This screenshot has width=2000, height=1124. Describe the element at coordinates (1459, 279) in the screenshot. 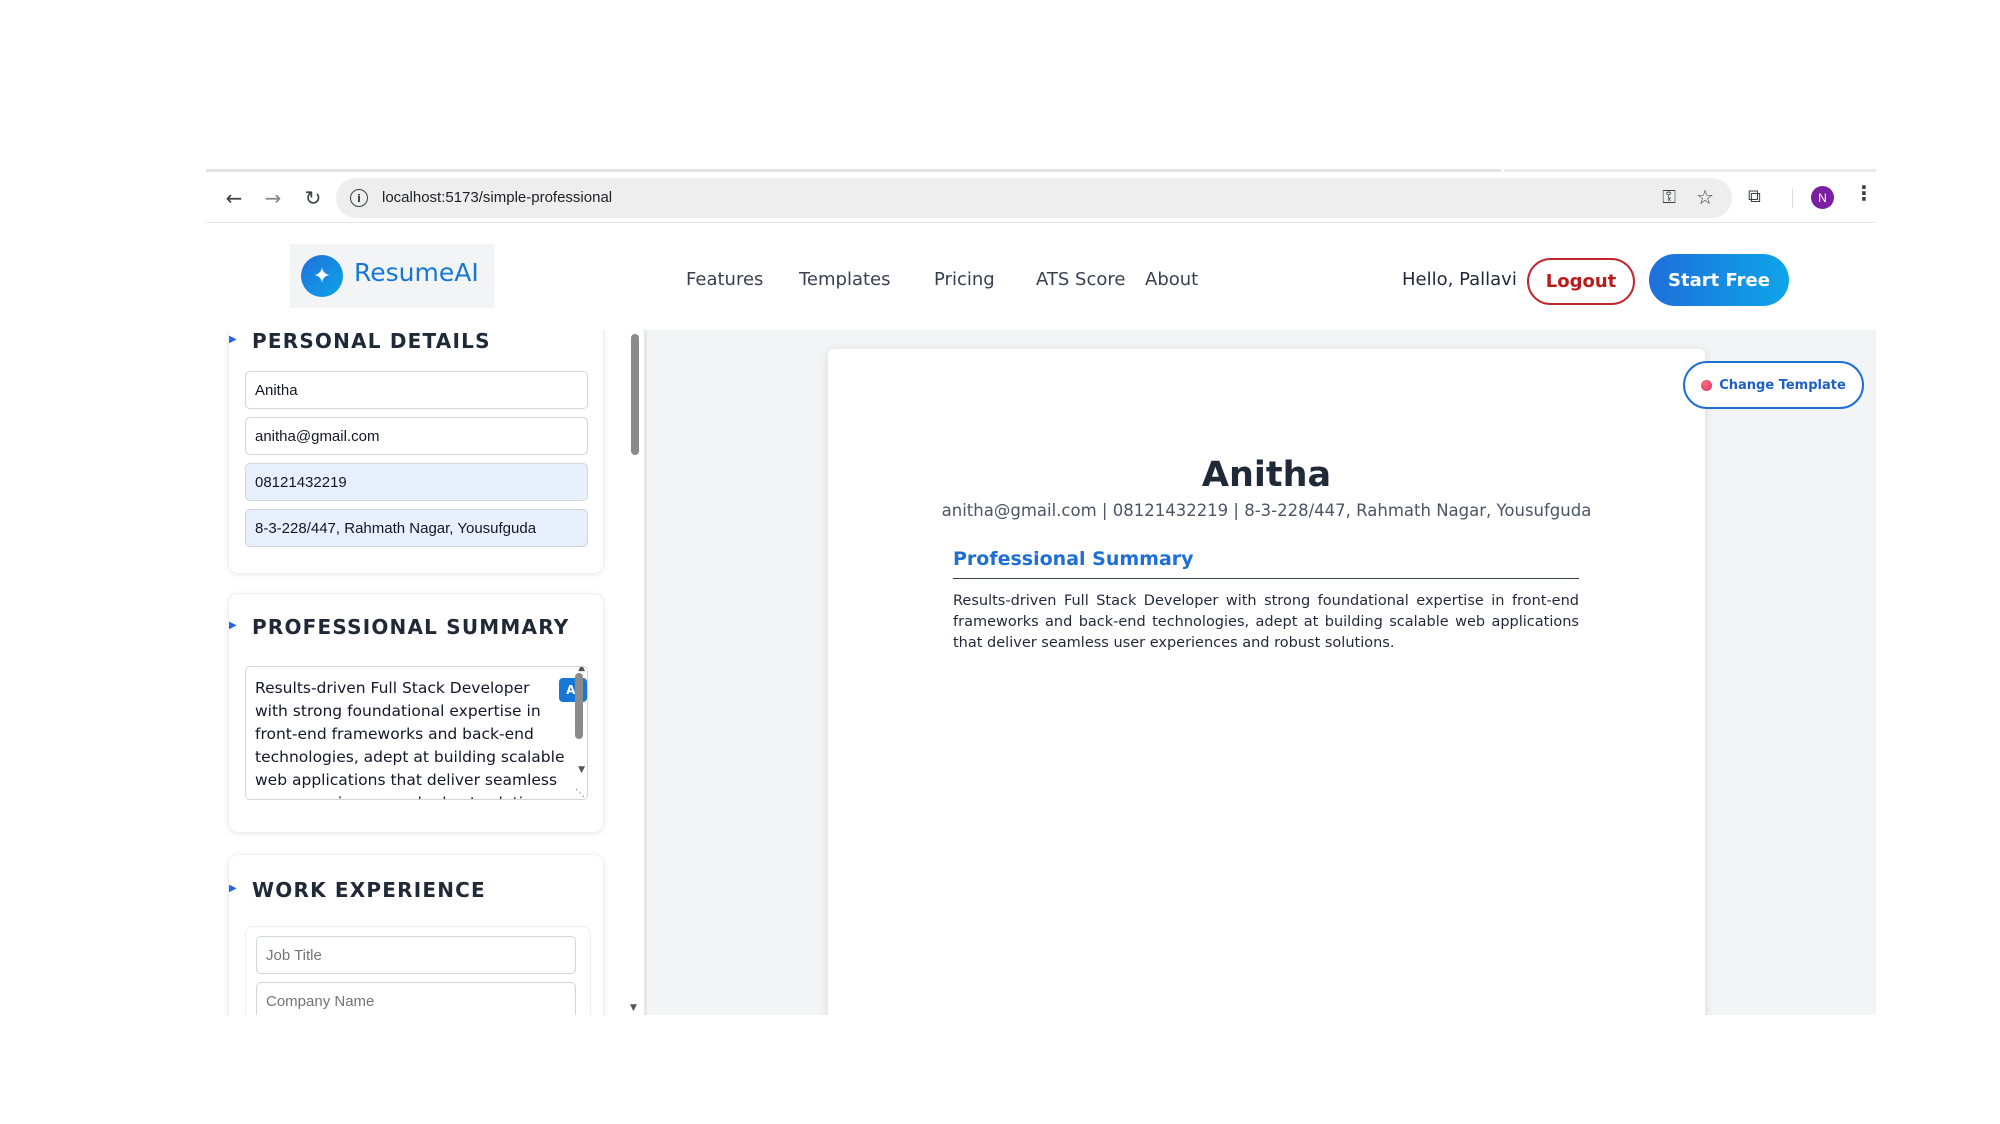

I see `user-greeting: Hello, Pallavi` at that location.